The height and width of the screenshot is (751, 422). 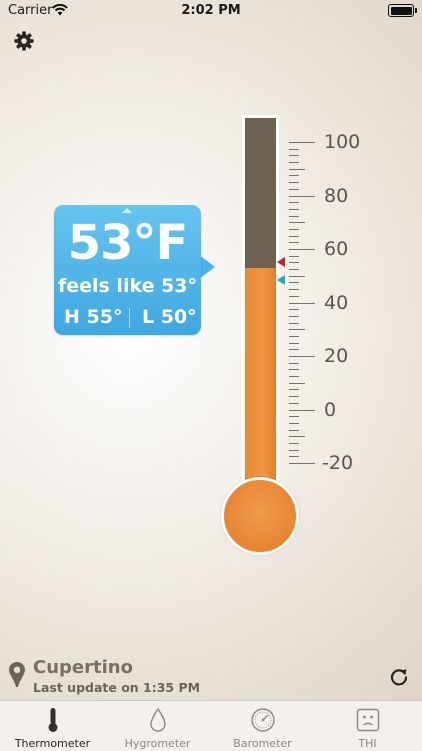 What do you see at coordinates (262, 743) in the screenshot?
I see `tab-label: Barometer` at bounding box center [262, 743].